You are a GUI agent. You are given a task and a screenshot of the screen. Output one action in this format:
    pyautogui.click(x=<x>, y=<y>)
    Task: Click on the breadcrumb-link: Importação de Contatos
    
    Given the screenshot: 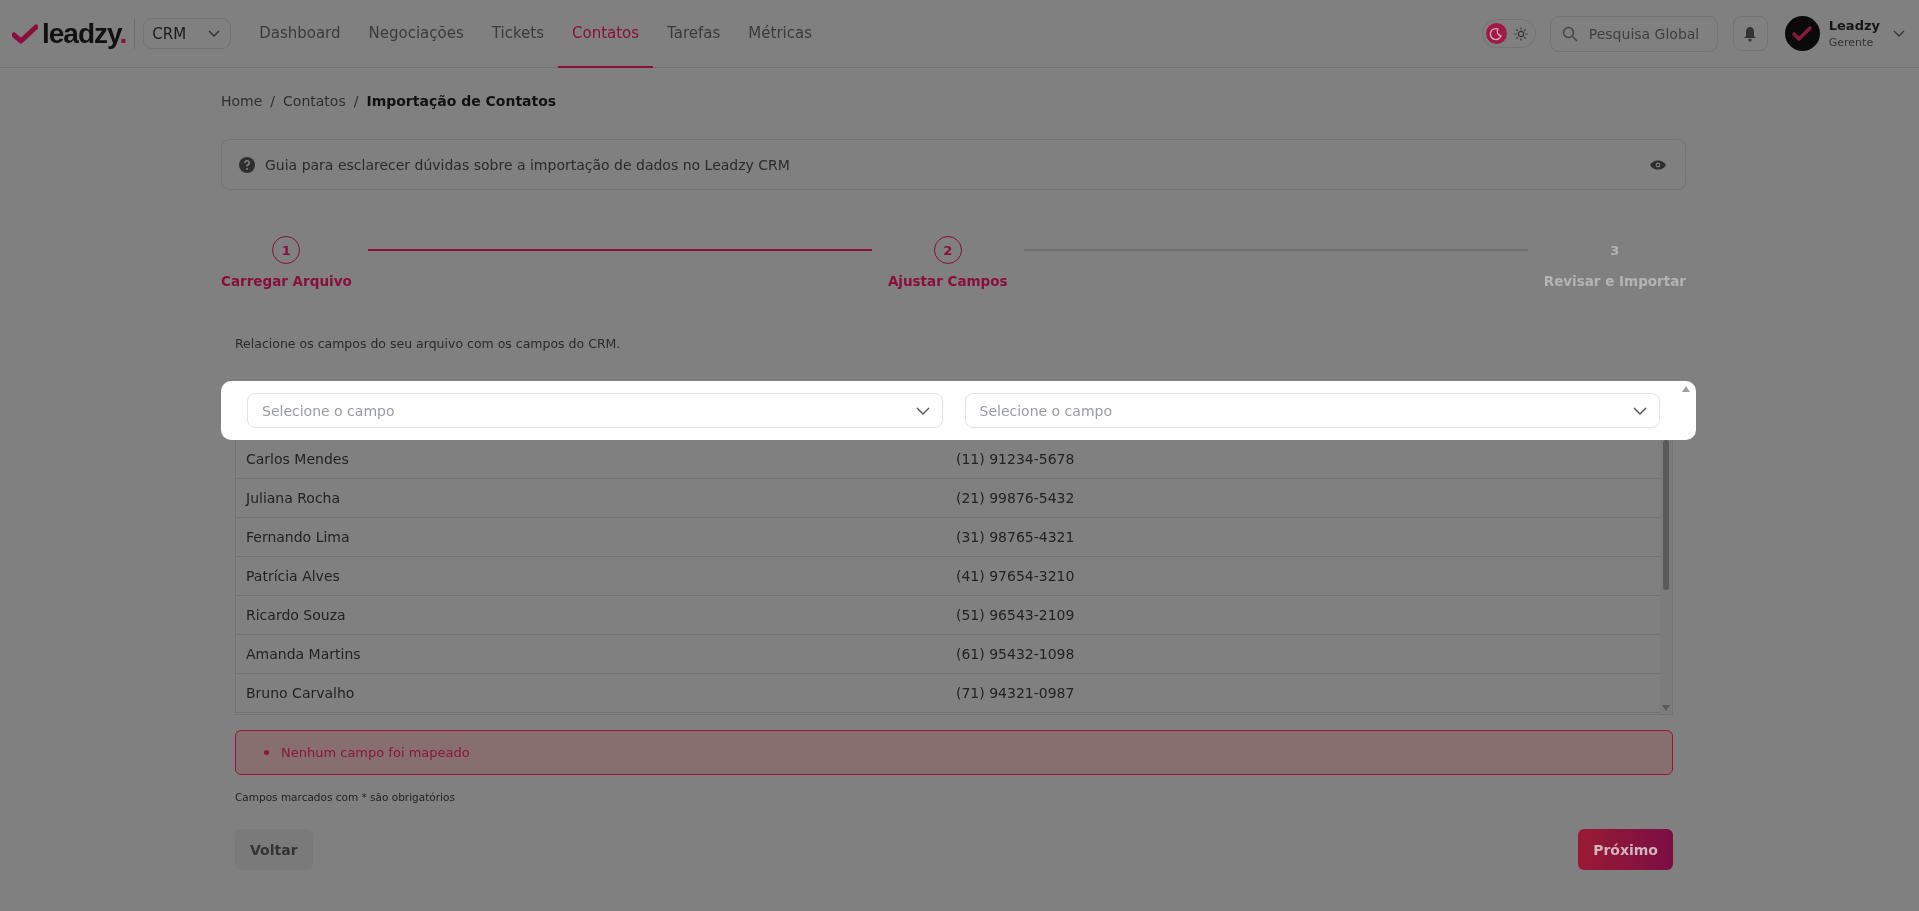 What is the action you would take?
    pyautogui.click(x=461, y=101)
    